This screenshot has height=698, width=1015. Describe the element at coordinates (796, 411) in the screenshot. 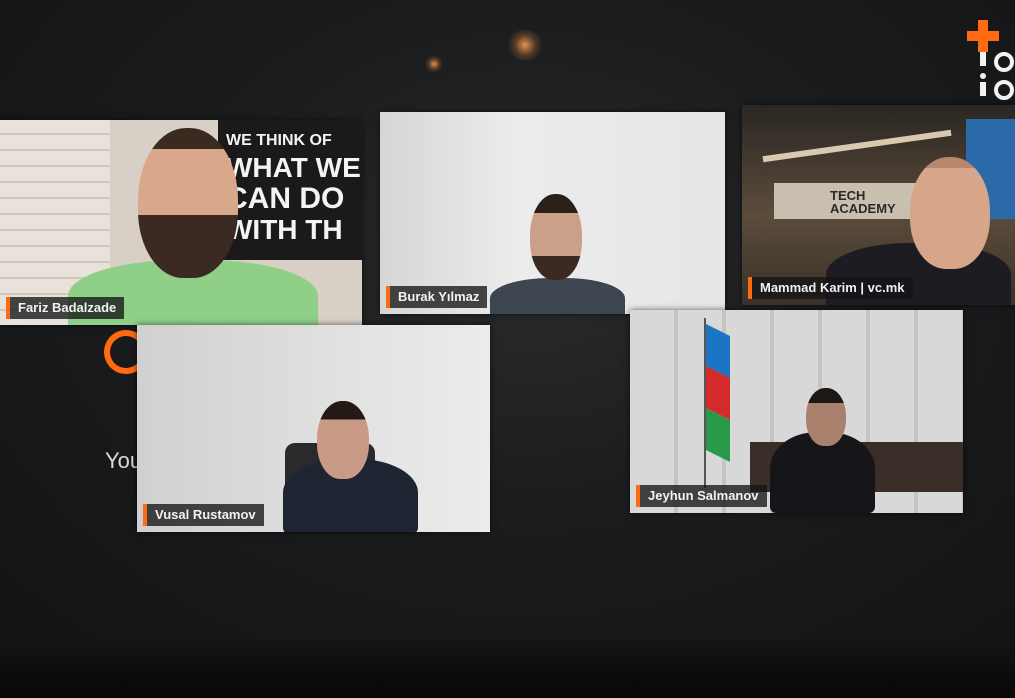

I see `video-tile-jeyhun: Jeyhun Salmanov` at that location.